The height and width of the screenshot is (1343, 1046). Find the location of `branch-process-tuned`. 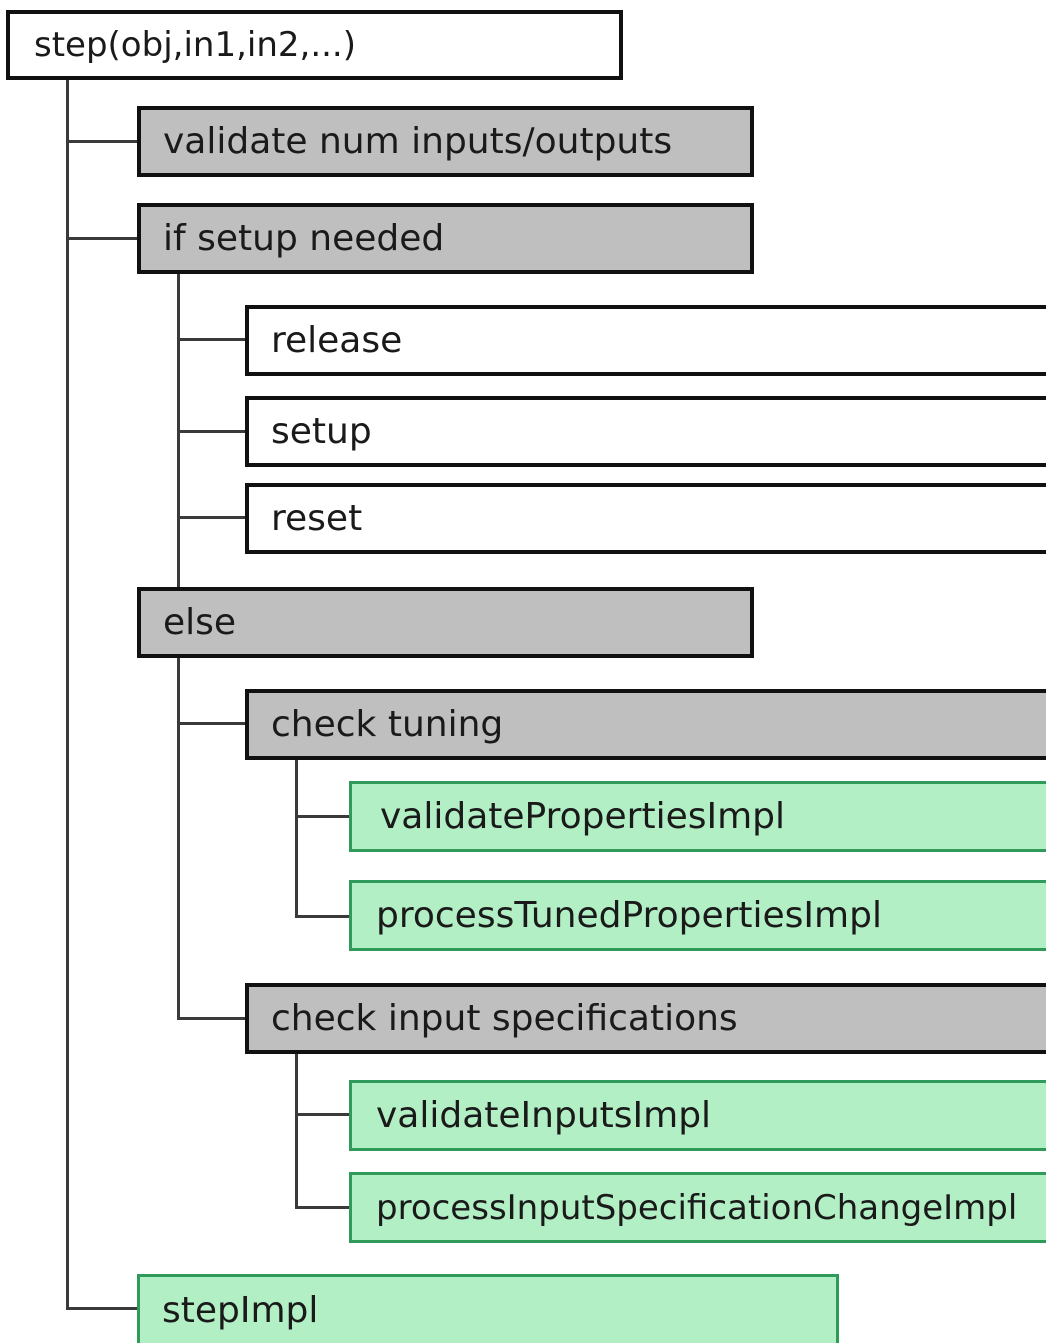

branch-process-tuned is located at coordinates (322, 916).